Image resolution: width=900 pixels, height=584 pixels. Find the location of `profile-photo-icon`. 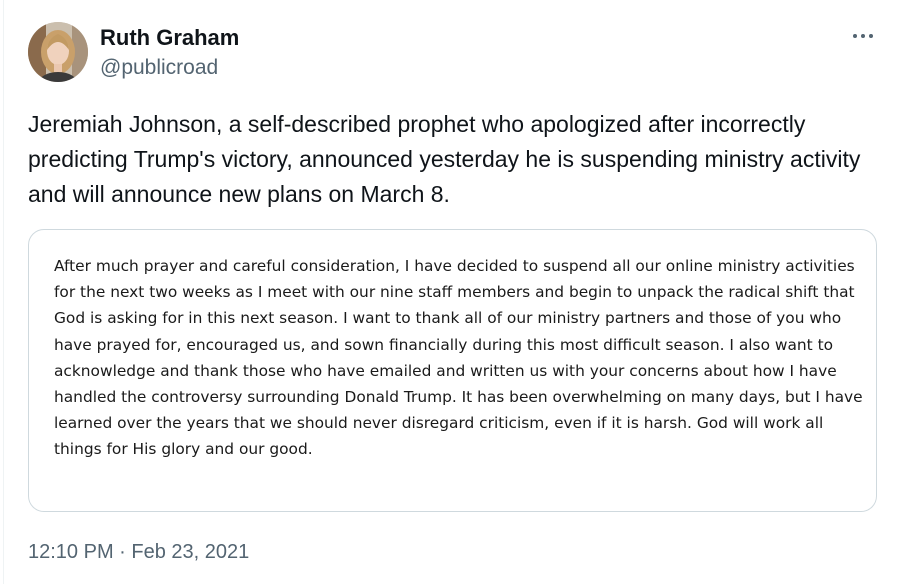

profile-photo-icon is located at coordinates (58, 52).